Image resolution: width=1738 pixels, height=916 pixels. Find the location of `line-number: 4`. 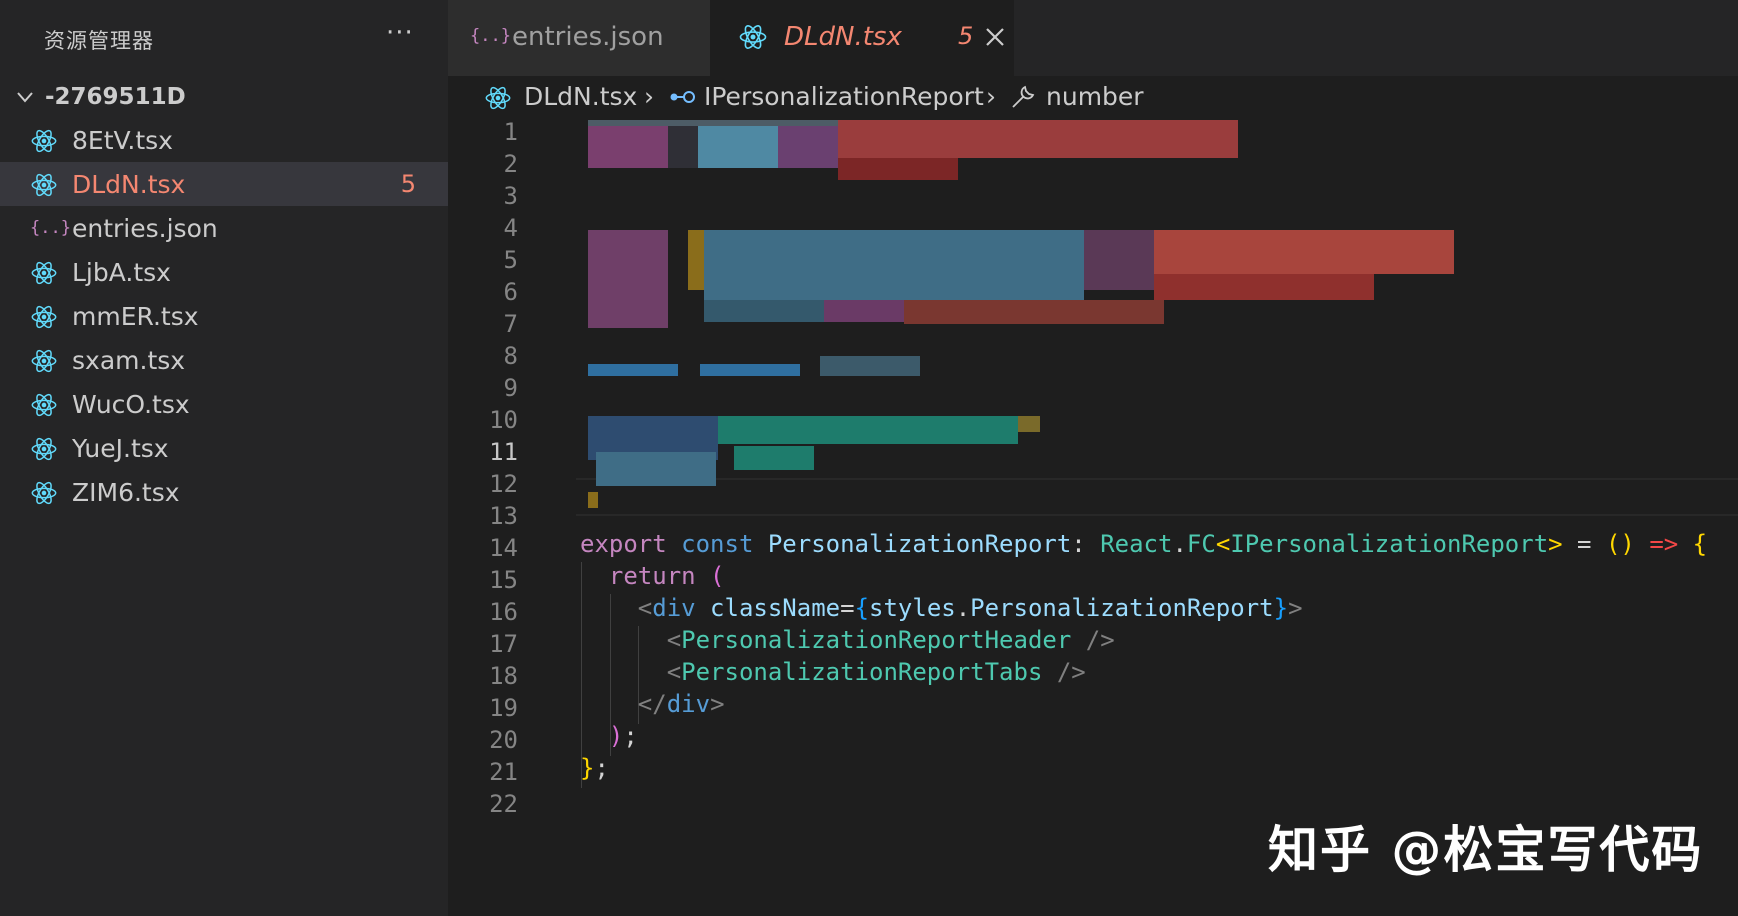

line-number: 4 is located at coordinates (510, 228).